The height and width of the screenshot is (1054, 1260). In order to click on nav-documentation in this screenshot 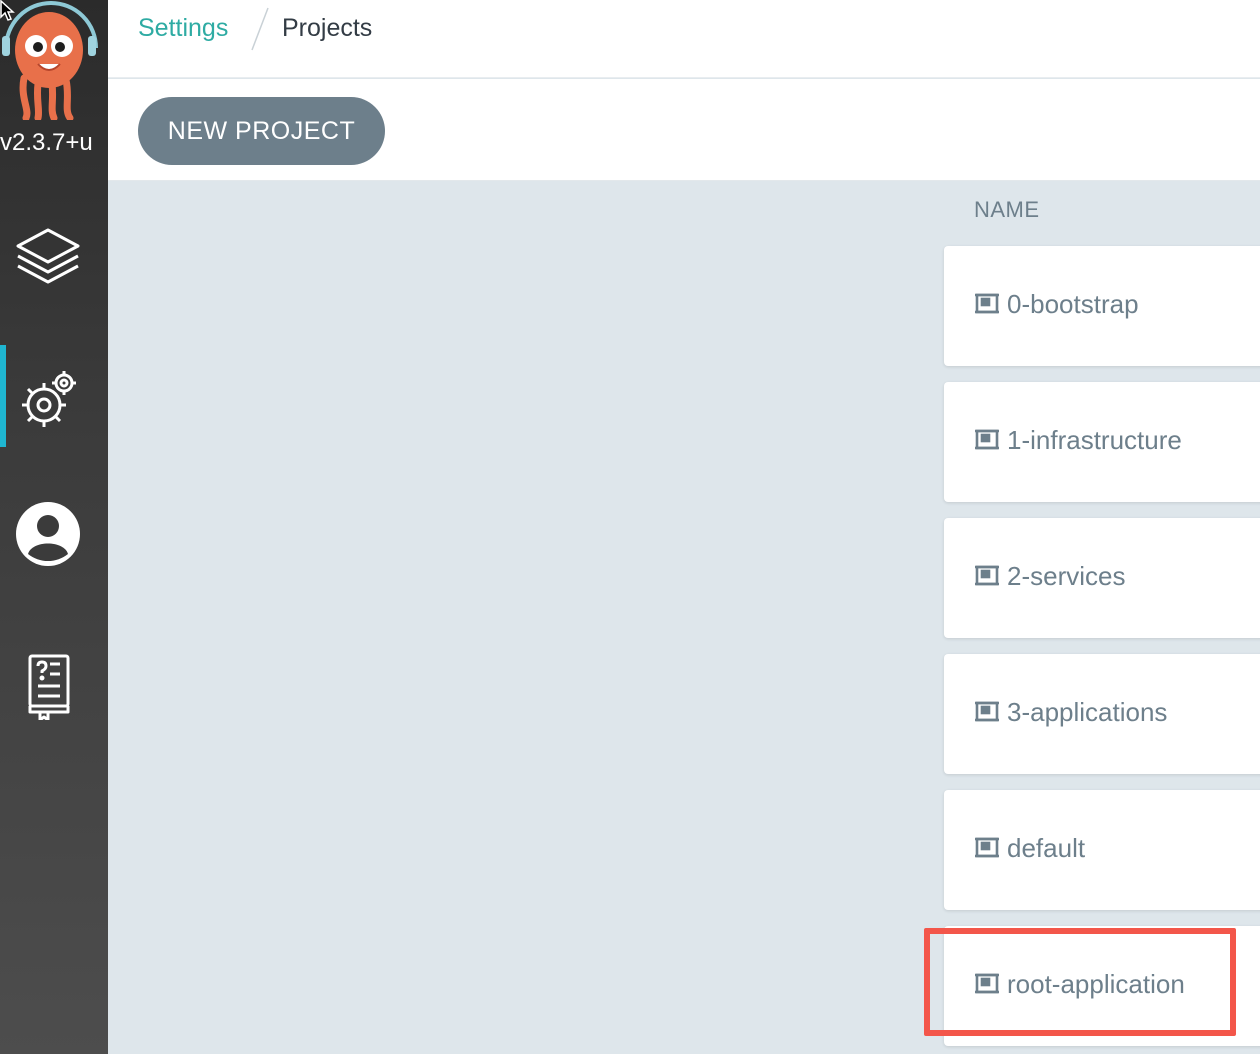, I will do `click(54, 685)`.